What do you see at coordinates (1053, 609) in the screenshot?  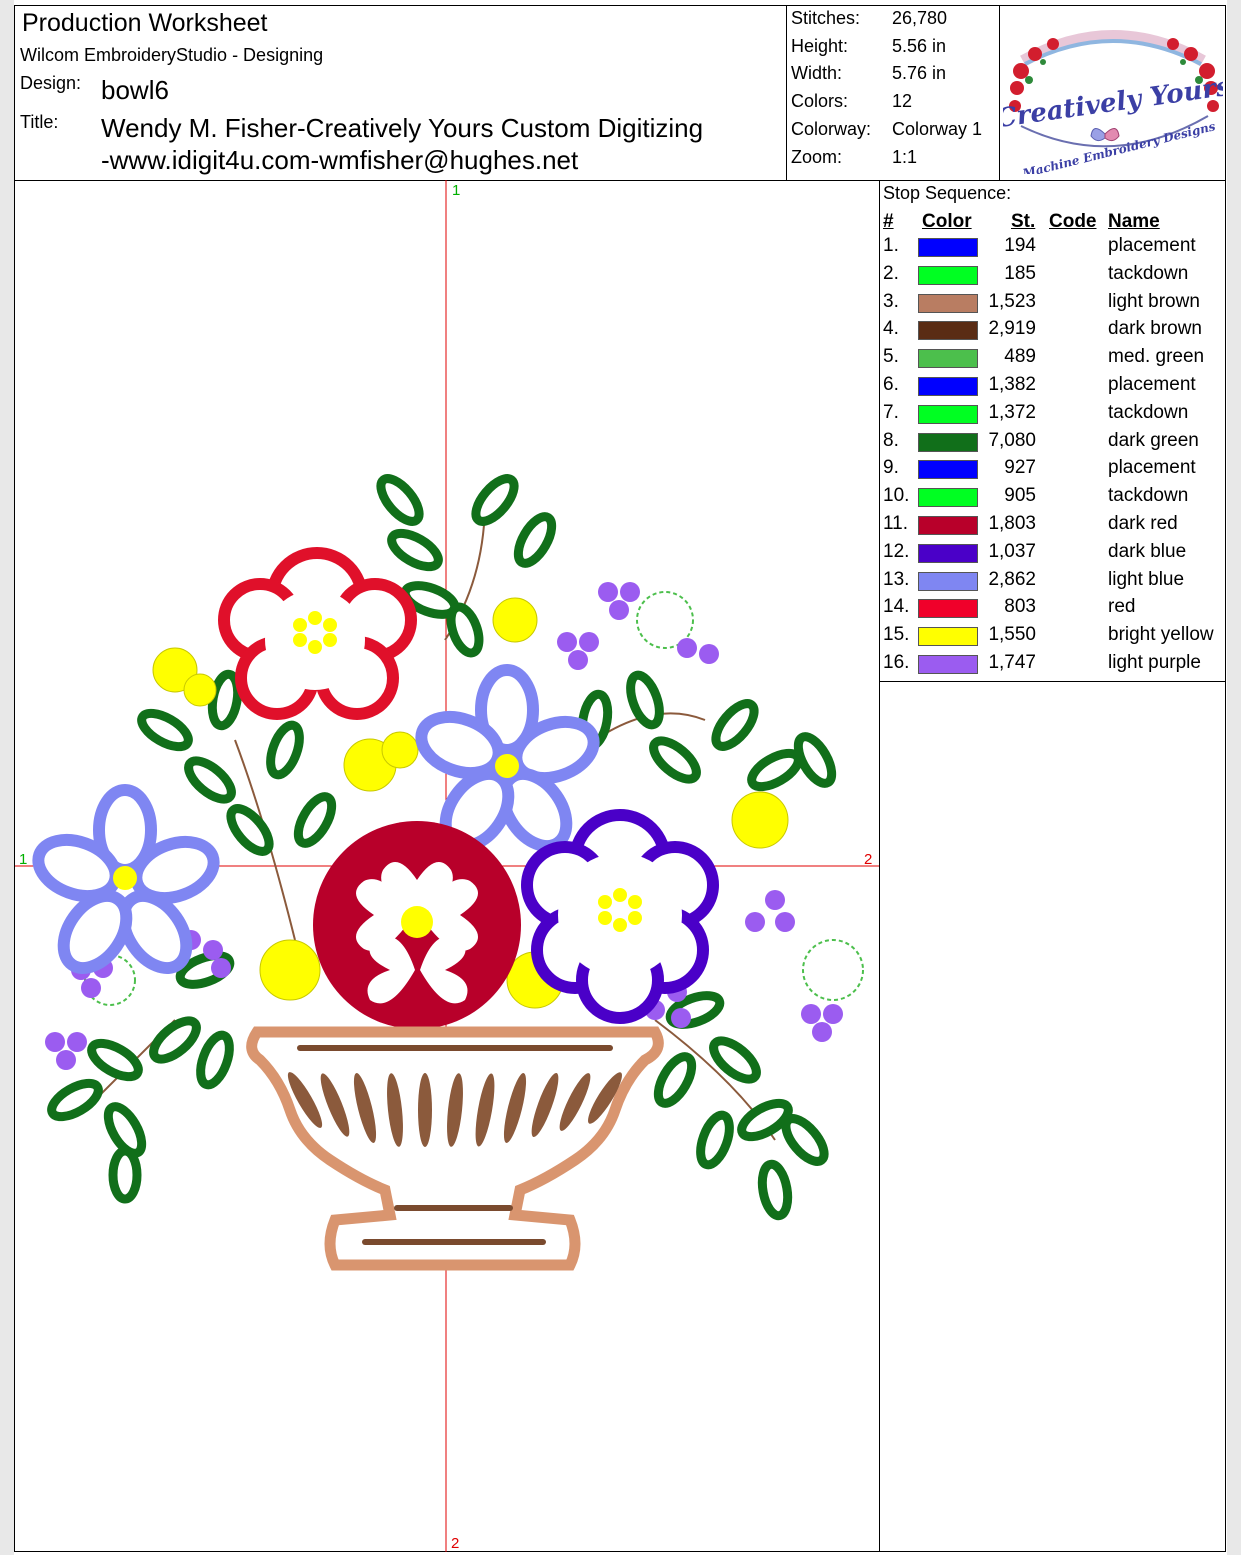 I see `stop-sequence-row: 14. 803 red` at bounding box center [1053, 609].